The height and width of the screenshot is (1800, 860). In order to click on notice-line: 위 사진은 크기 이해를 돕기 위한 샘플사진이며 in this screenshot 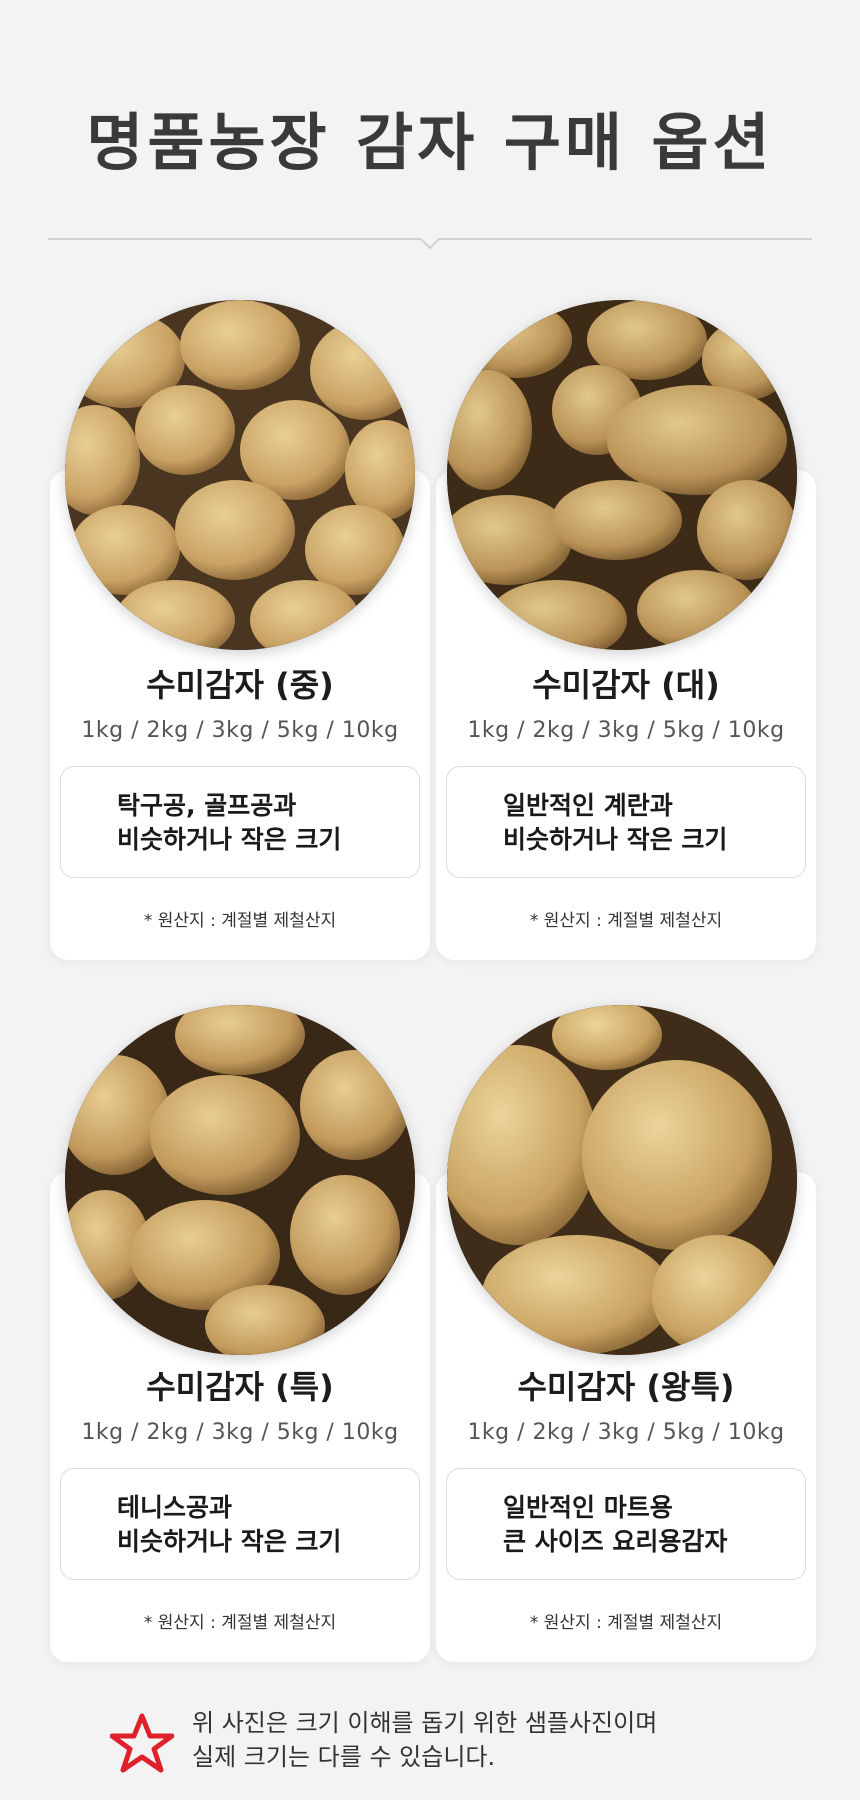, I will do `click(425, 1723)`.